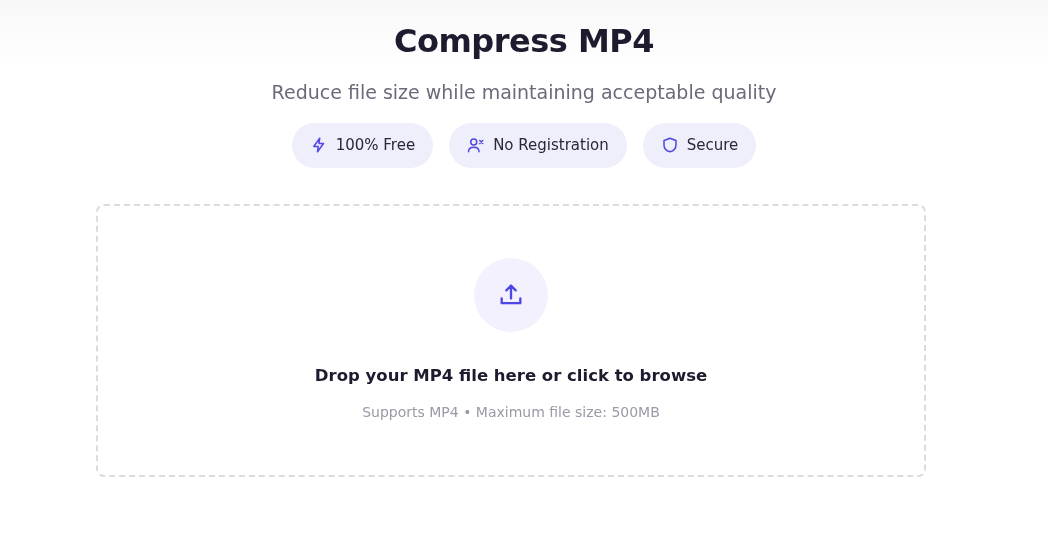 This screenshot has width=1048, height=542. I want to click on subtitle: Reduce file size while maintaining acceptable quality, so click(524, 93).